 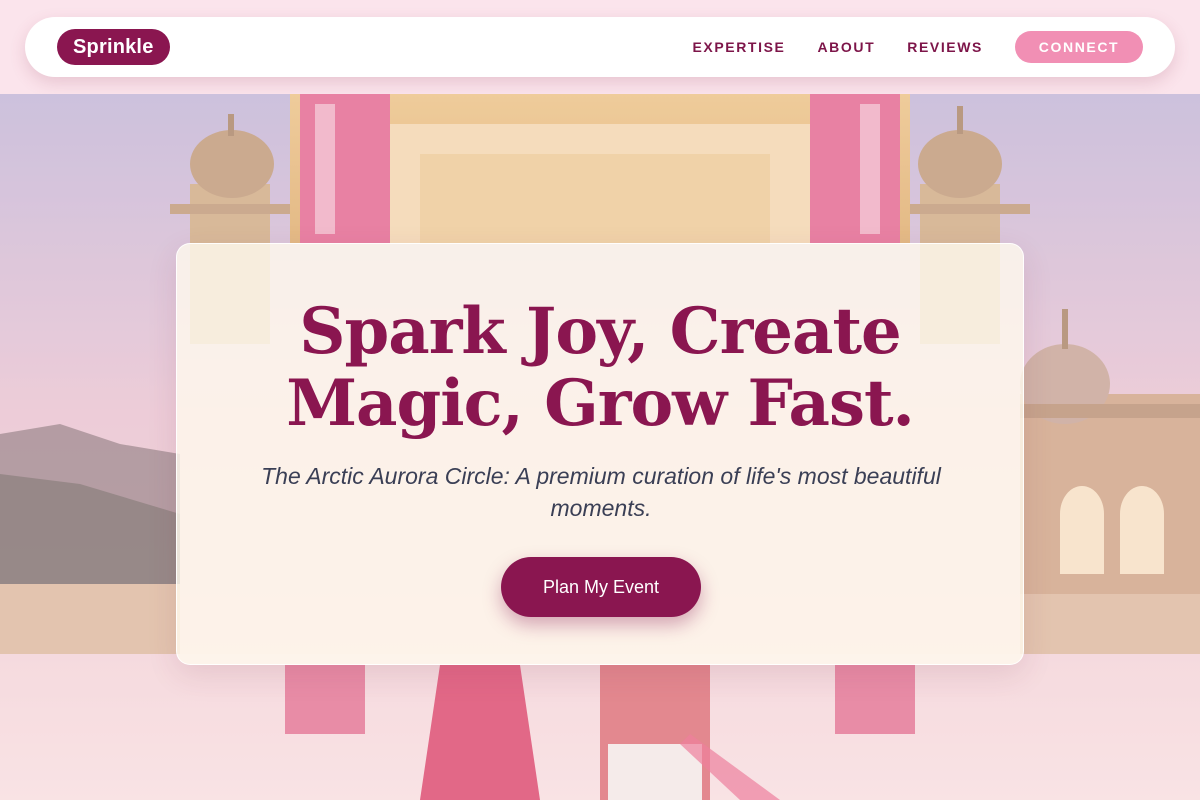 What do you see at coordinates (113, 47) in the screenshot?
I see `brand-logo: Sprinkle` at bounding box center [113, 47].